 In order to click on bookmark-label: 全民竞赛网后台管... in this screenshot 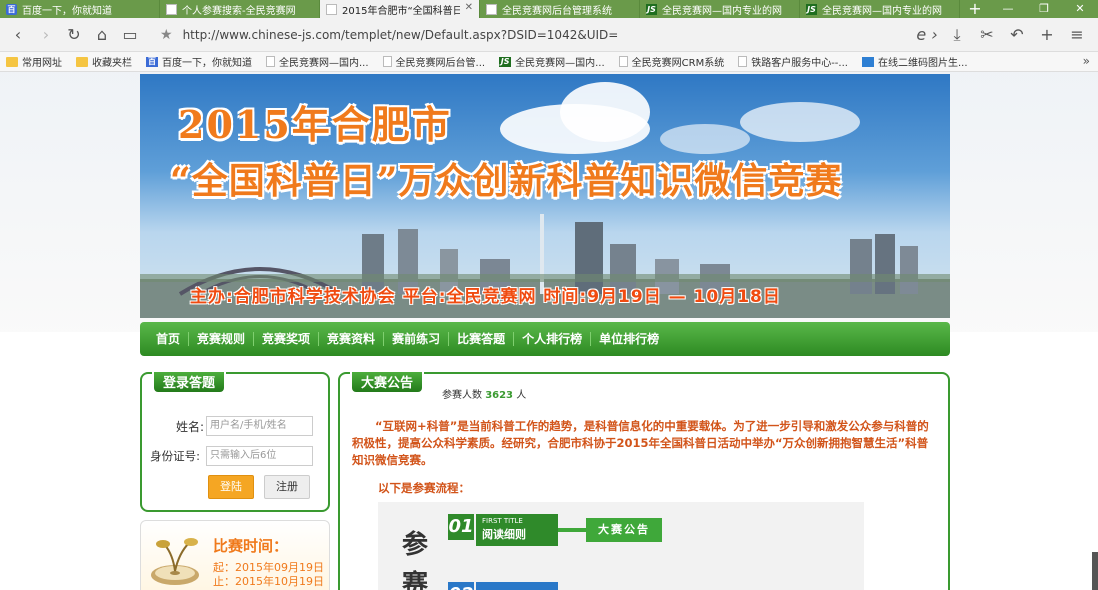, I will do `click(440, 63)`.